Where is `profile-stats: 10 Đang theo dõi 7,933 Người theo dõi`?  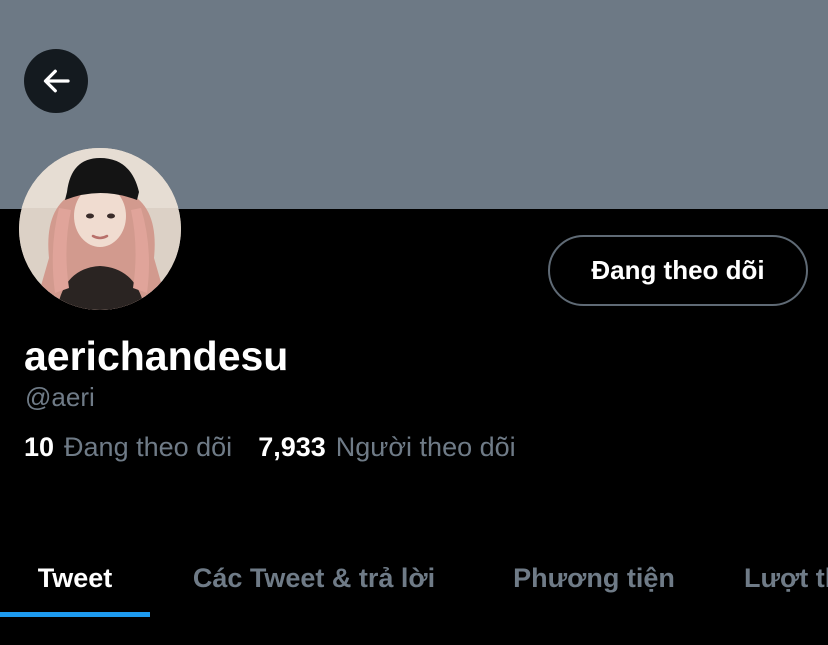 profile-stats: 10 Đang theo dõi 7,933 Người theo dõi is located at coordinates (270, 447).